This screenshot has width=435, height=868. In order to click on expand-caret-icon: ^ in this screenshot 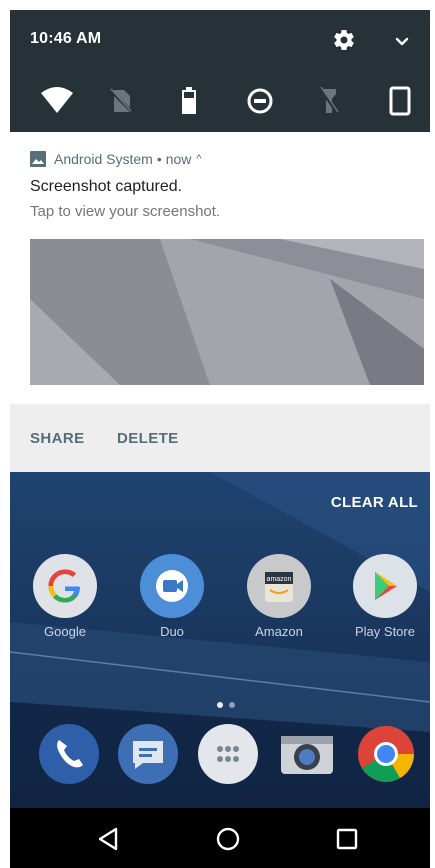, I will do `click(198, 159)`.